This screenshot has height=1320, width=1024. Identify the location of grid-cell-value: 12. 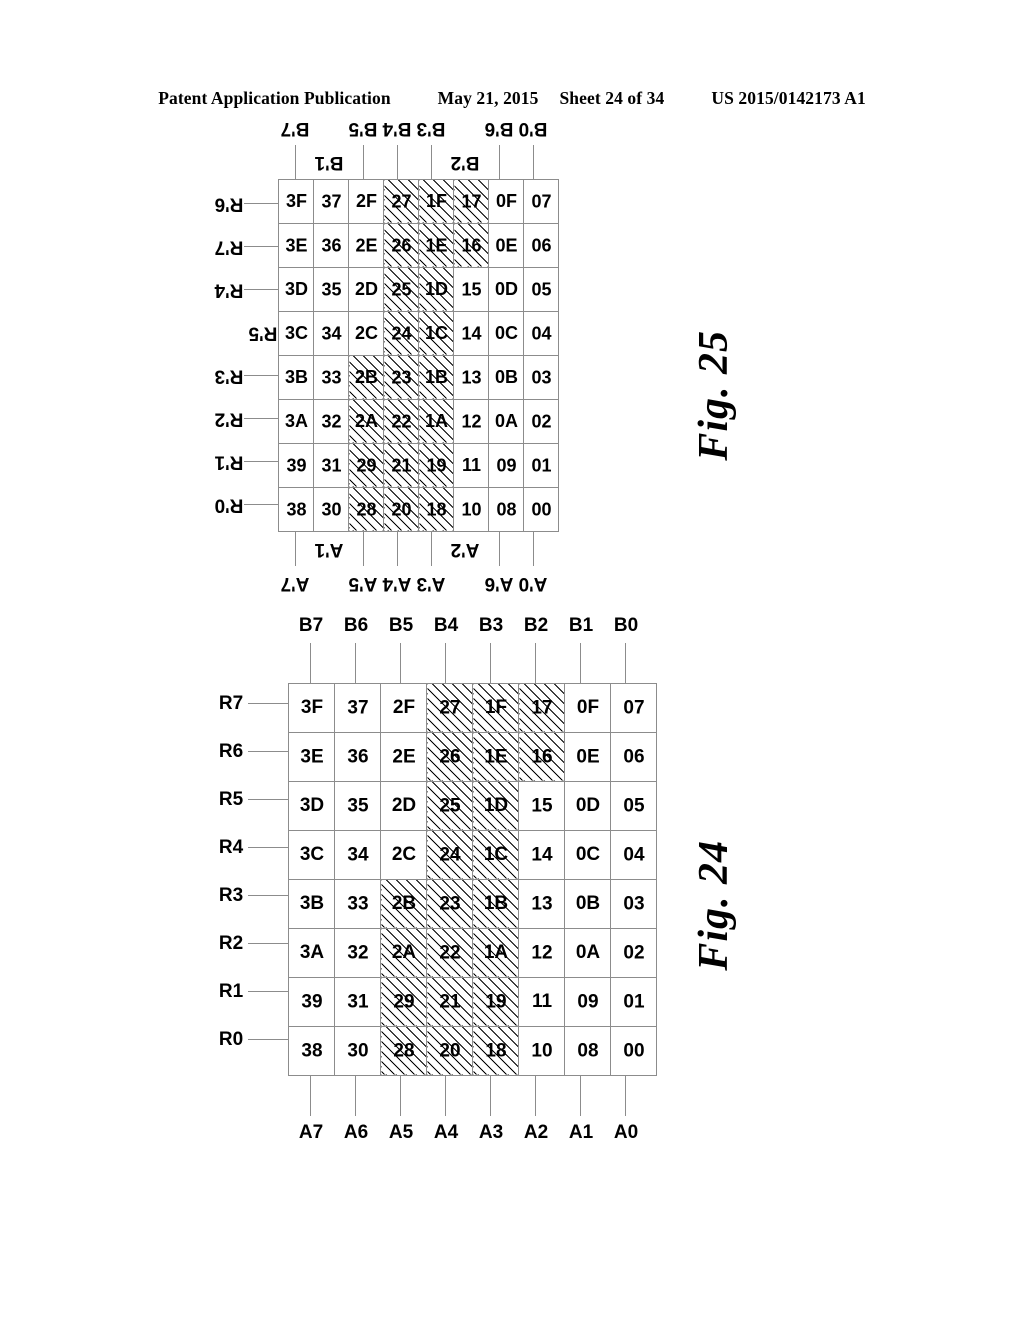
(541, 953).